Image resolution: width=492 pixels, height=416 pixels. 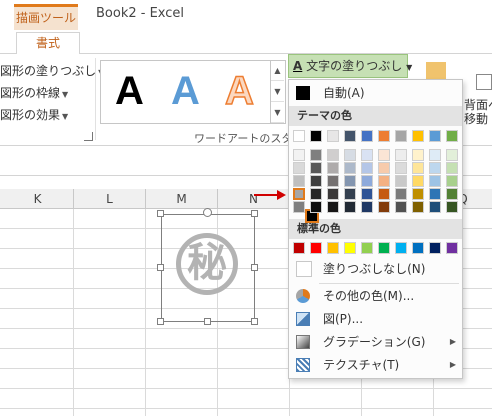 What do you see at coordinates (277, 112) in the screenshot?
I see `more-styles-icon: ▼` at bounding box center [277, 112].